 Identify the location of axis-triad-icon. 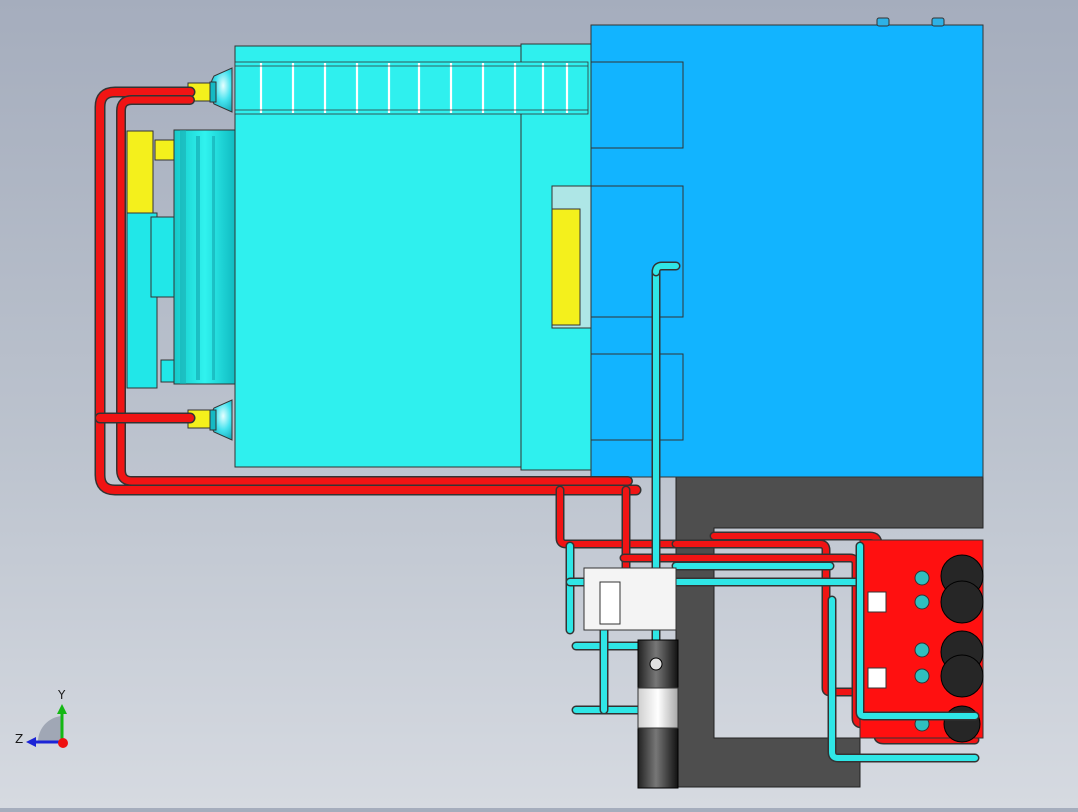
(47, 726).